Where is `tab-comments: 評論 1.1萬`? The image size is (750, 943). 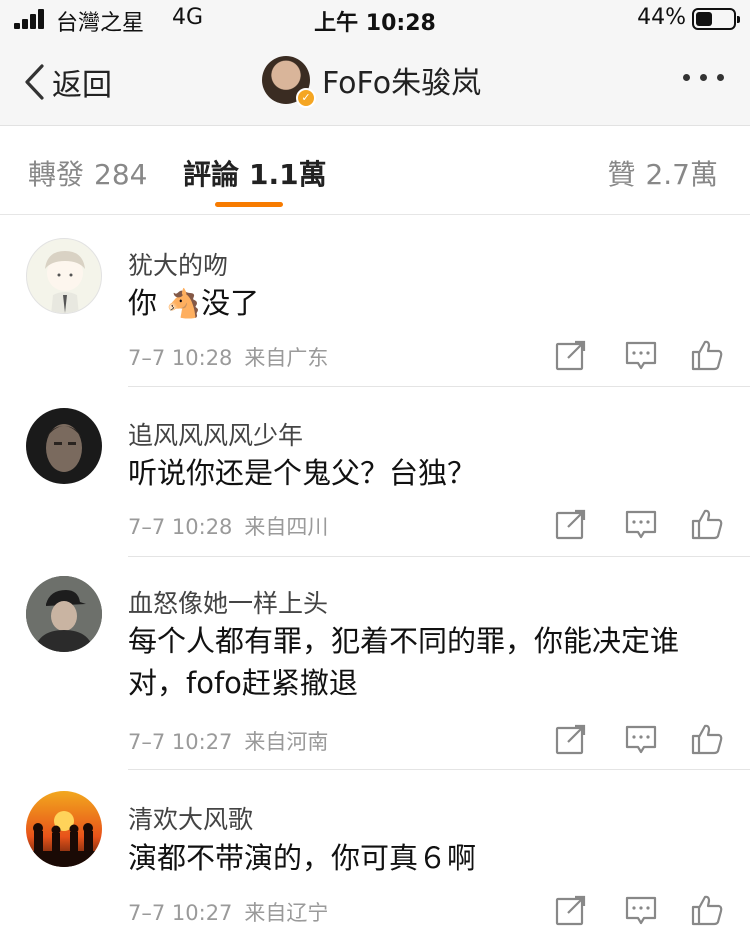
tab-comments: 評論 1.1萬 is located at coordinates (255, 173).